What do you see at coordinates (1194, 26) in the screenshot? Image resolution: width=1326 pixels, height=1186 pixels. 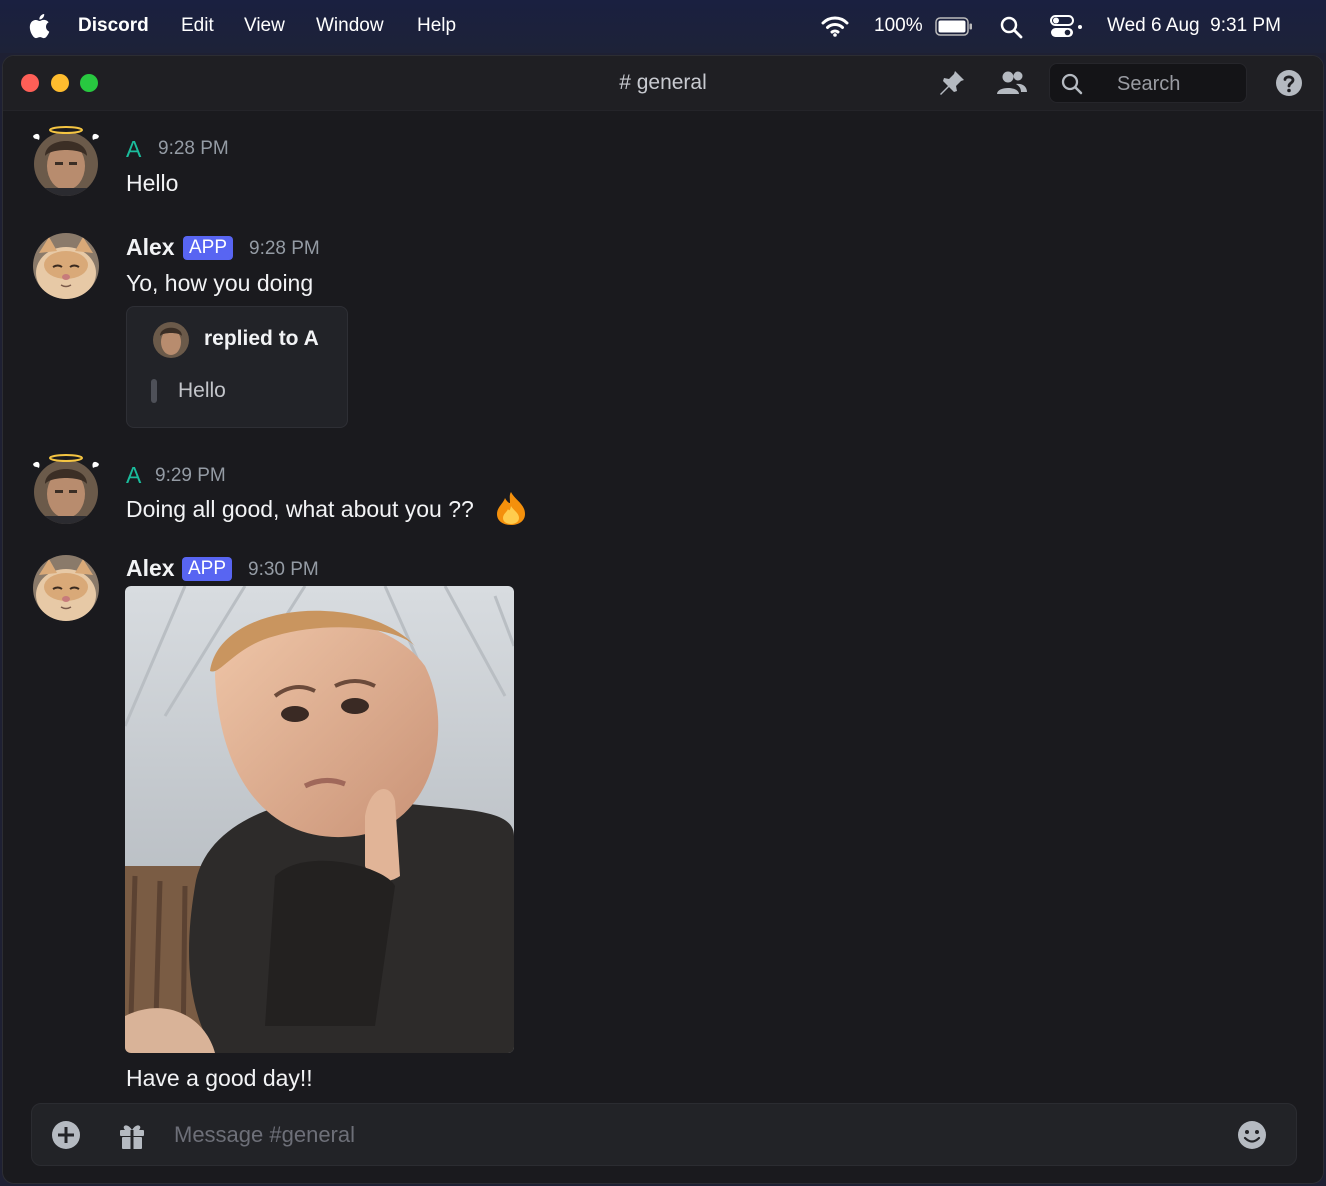 I see `menubar-clock: Wed 6 Aug 9:31 PM` at bounding box center [1194, 26].